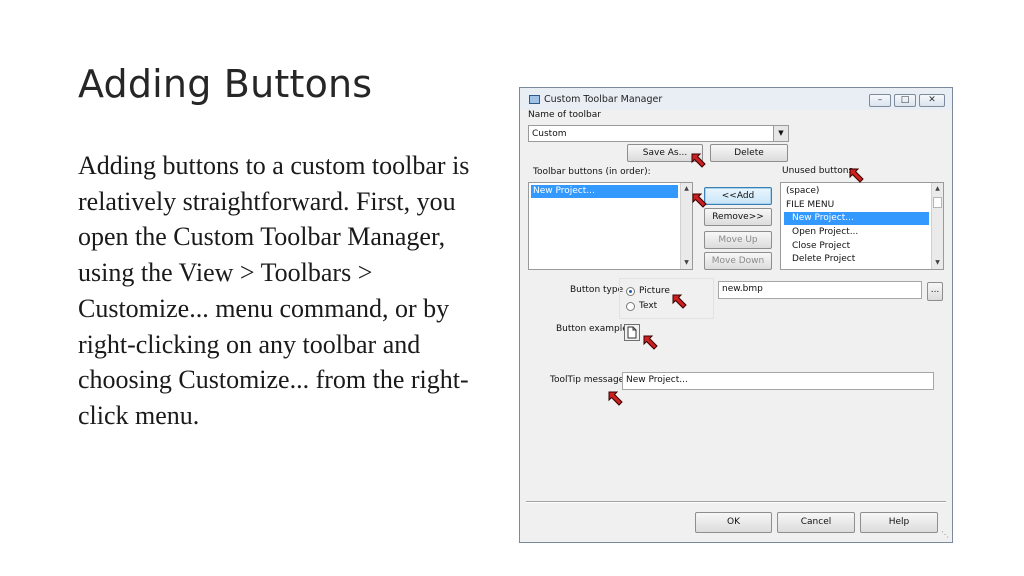 The width and height of the screenshot is (1024, 576). I want to click on button-example-preview, so click(632, 332).